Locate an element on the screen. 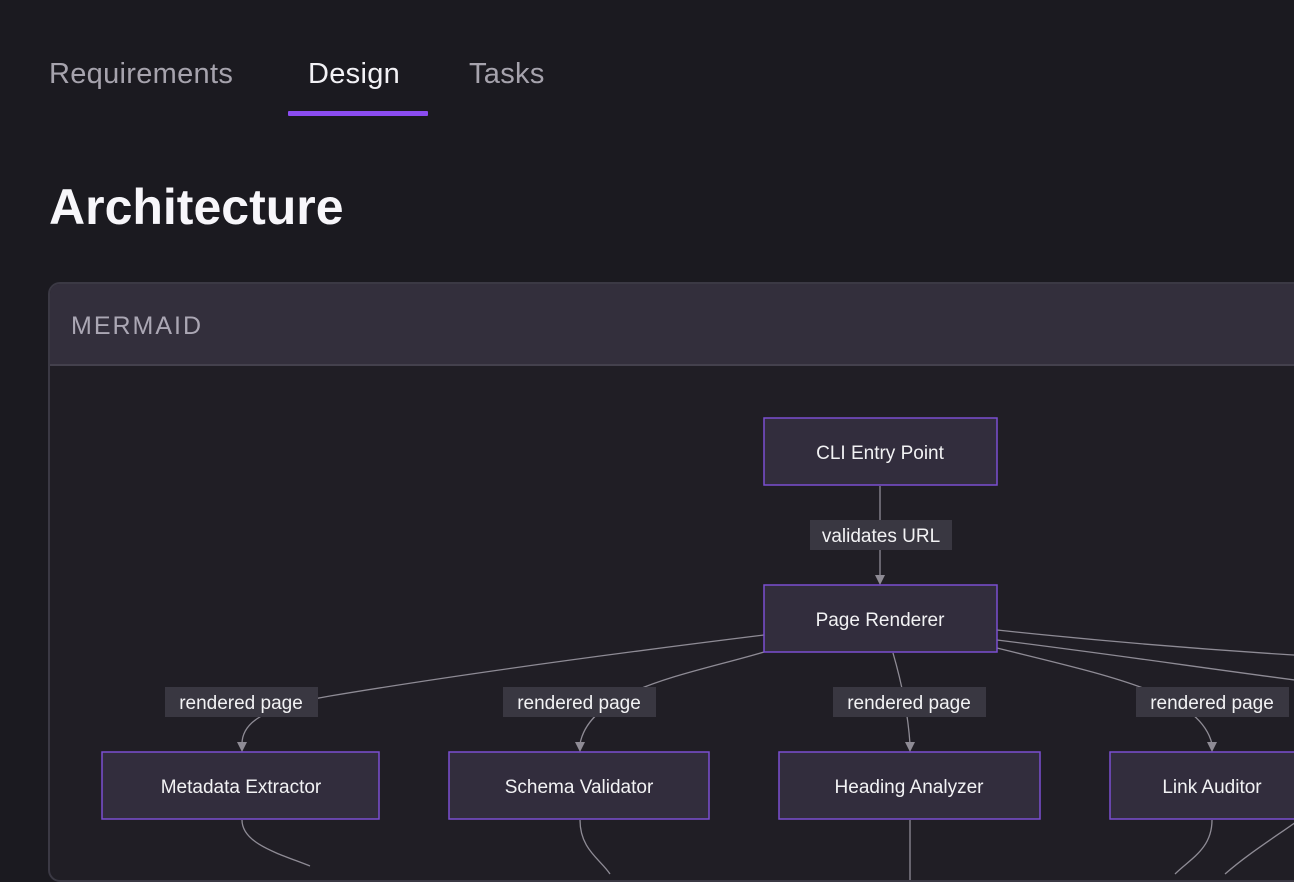 The image size is (1294, 882). node-metadata-extractor: Metadata Extractor is located at coordinates (240, 785).